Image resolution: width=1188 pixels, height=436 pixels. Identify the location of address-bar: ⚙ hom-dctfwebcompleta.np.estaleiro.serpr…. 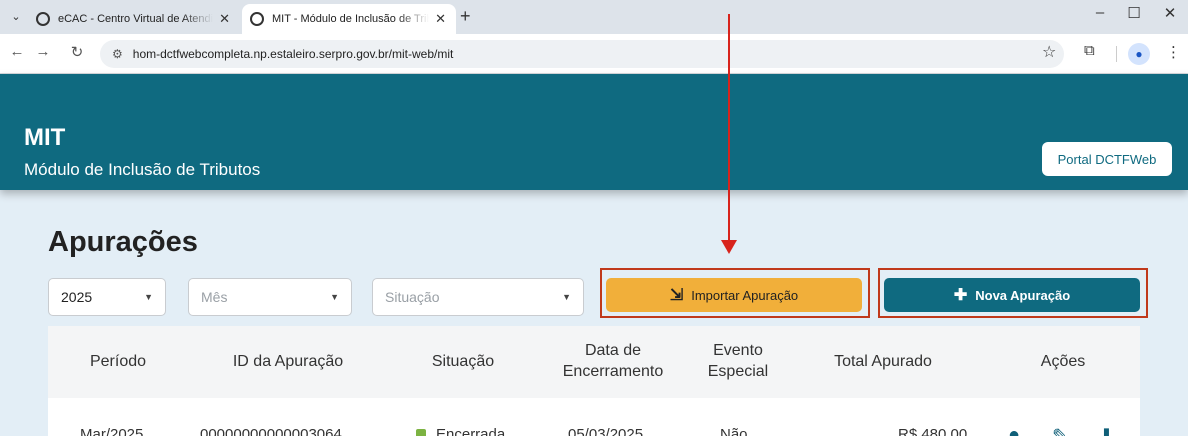
(582, 54).